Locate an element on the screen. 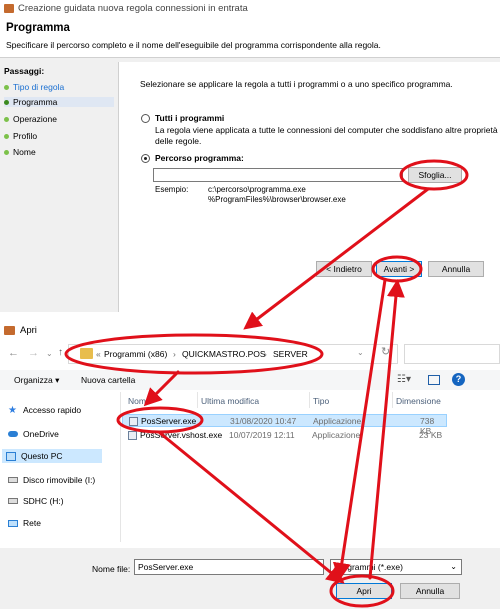 Image resolution: width=500 pixels, height=609 pixels. file-modified: 10/07/2019 12:11 is located at coordinates (262, 435).